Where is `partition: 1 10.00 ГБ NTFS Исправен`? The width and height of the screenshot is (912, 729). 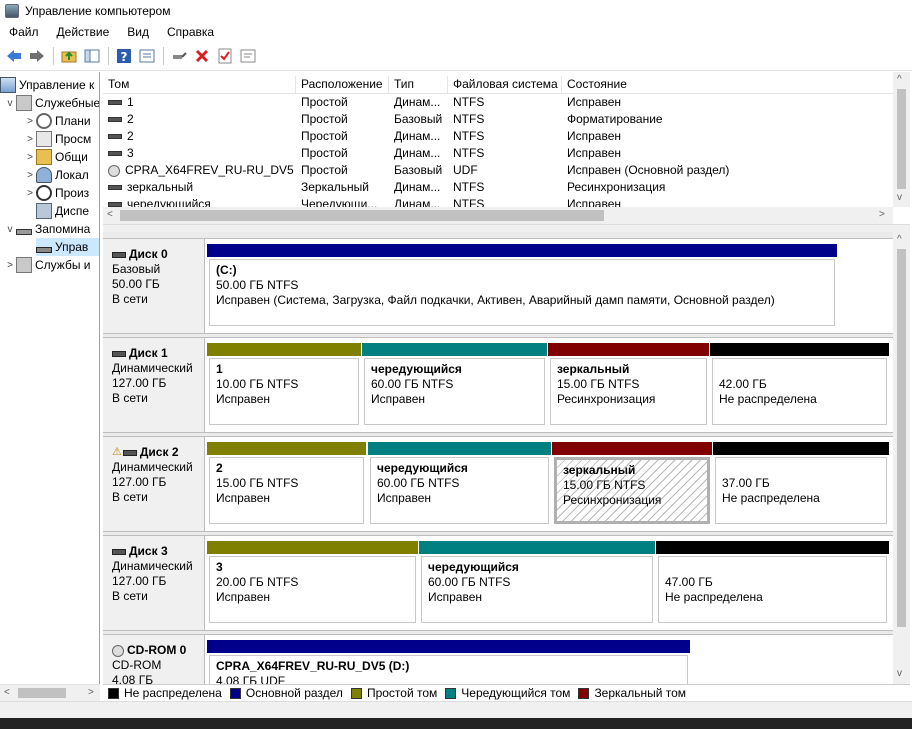 partition: 1 10.00 ГБ NTFS Исправен is located at coordinates (284, 385).